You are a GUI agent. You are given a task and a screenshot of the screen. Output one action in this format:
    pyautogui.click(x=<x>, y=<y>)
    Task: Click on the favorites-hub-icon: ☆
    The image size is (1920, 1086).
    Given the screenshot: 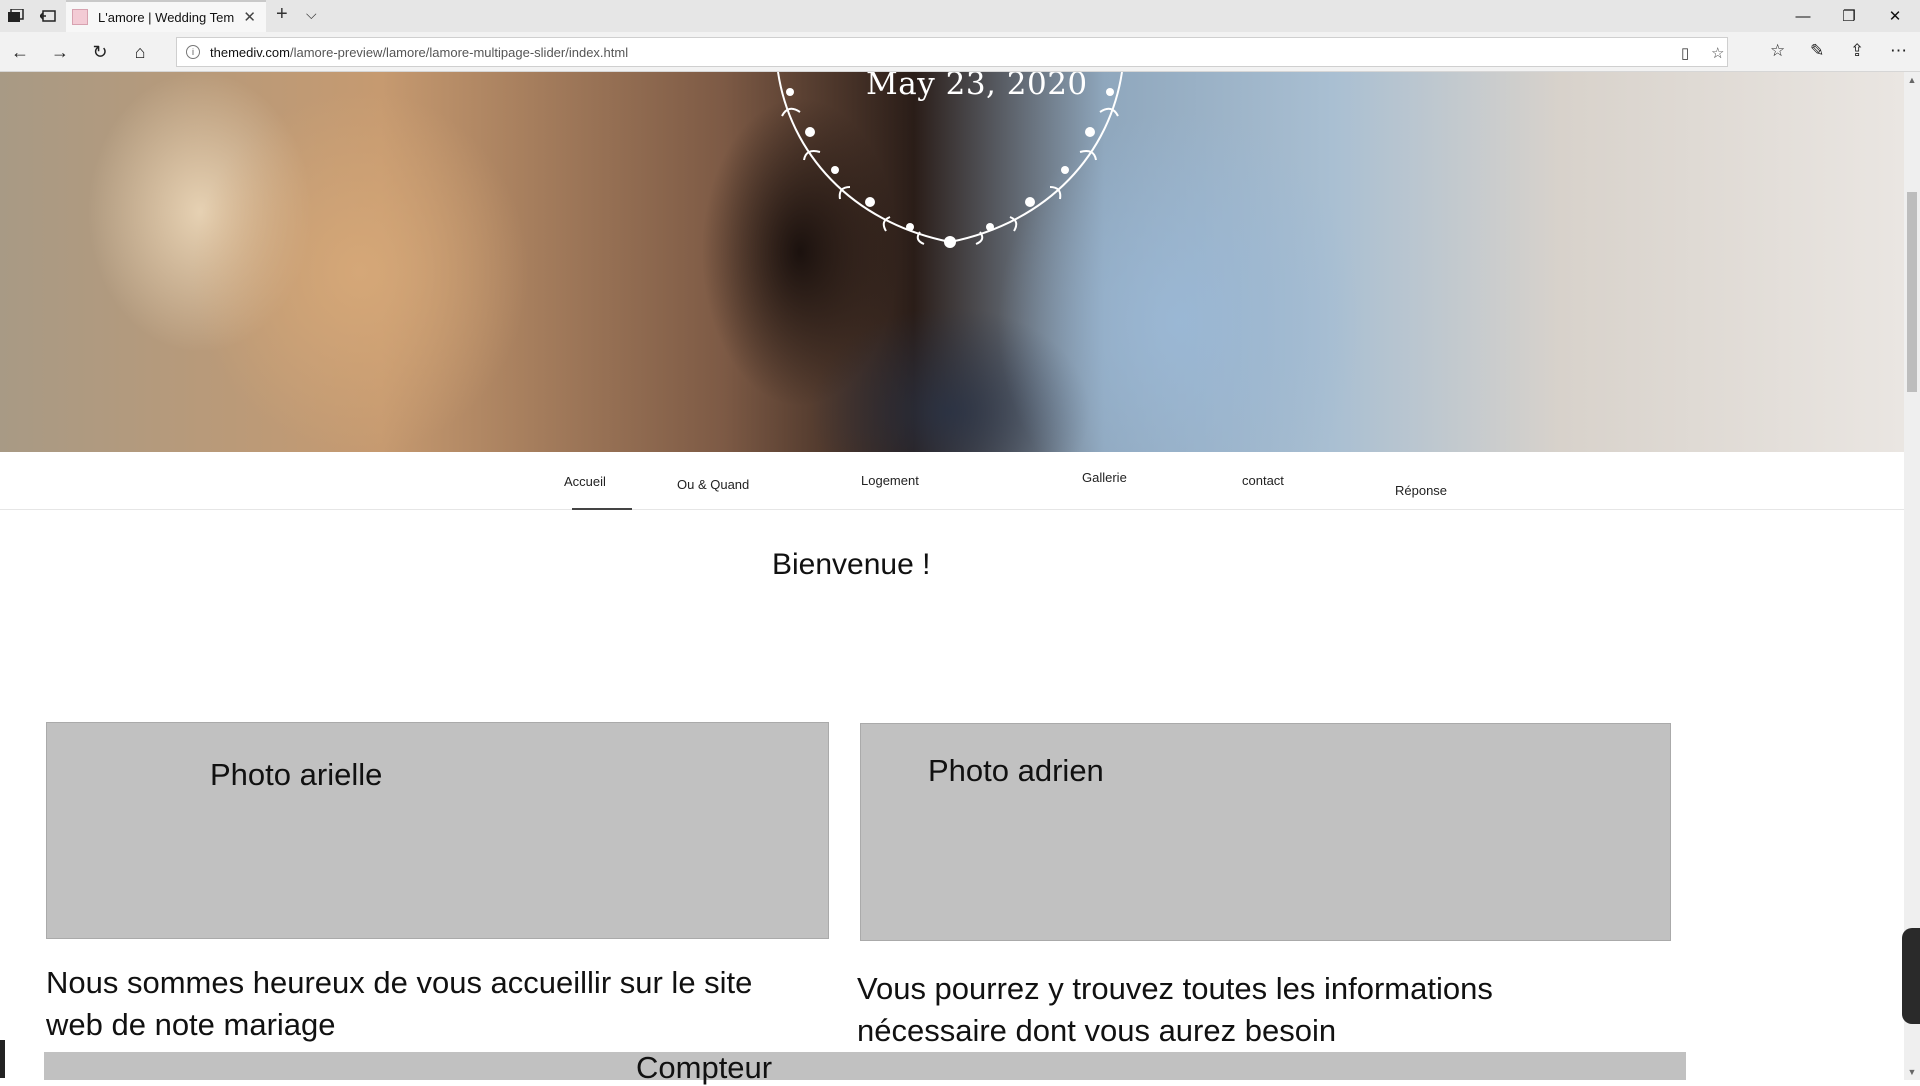 What is the action you would take?
    pyautogui.click(x=1777, y=51)
    